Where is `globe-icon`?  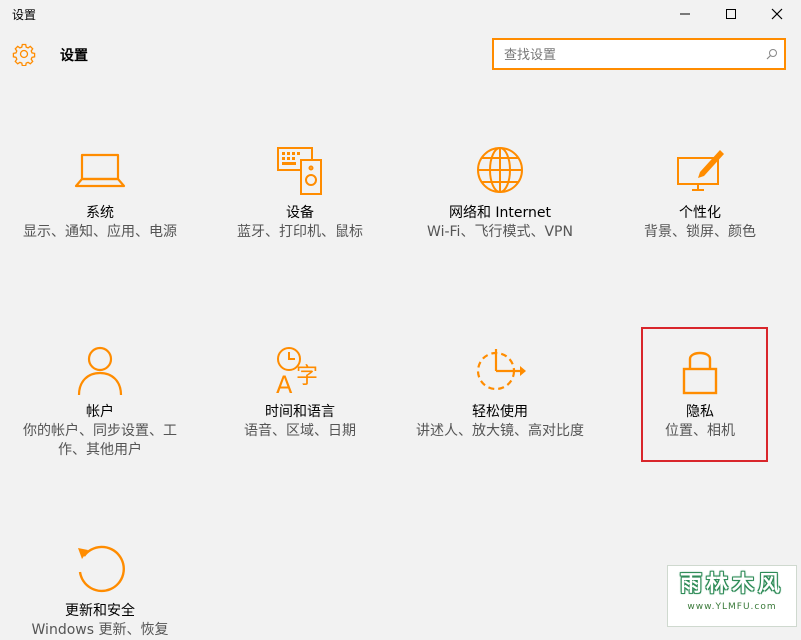
globe-icon is located at coordinates (500, 170).